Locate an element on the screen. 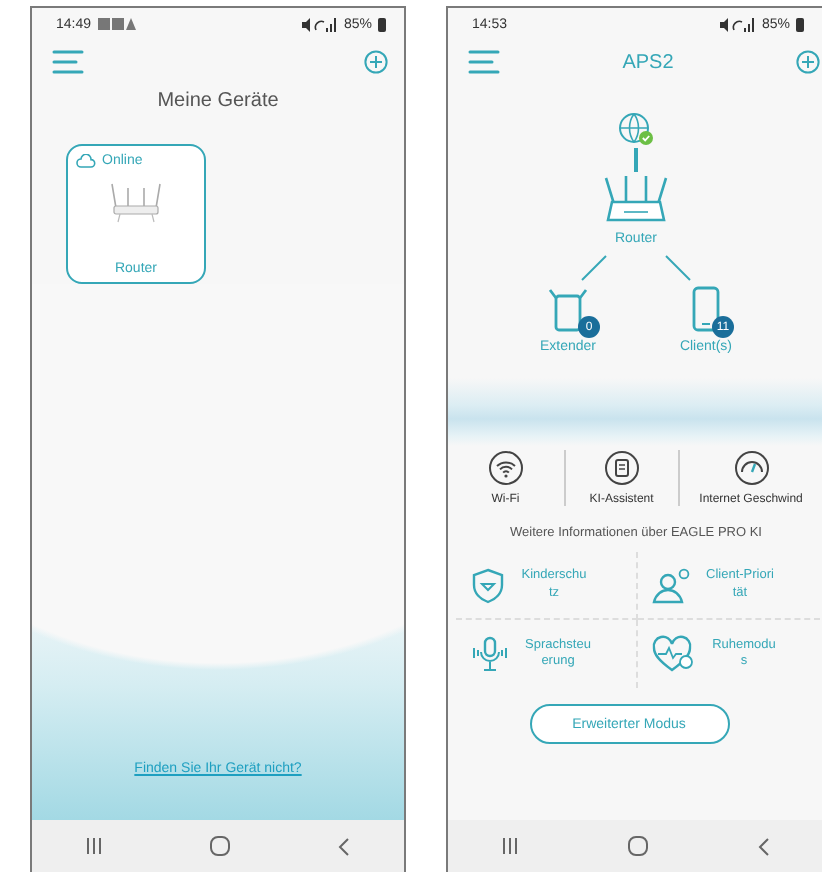  router-drawing is located at coordinates (136, 202).